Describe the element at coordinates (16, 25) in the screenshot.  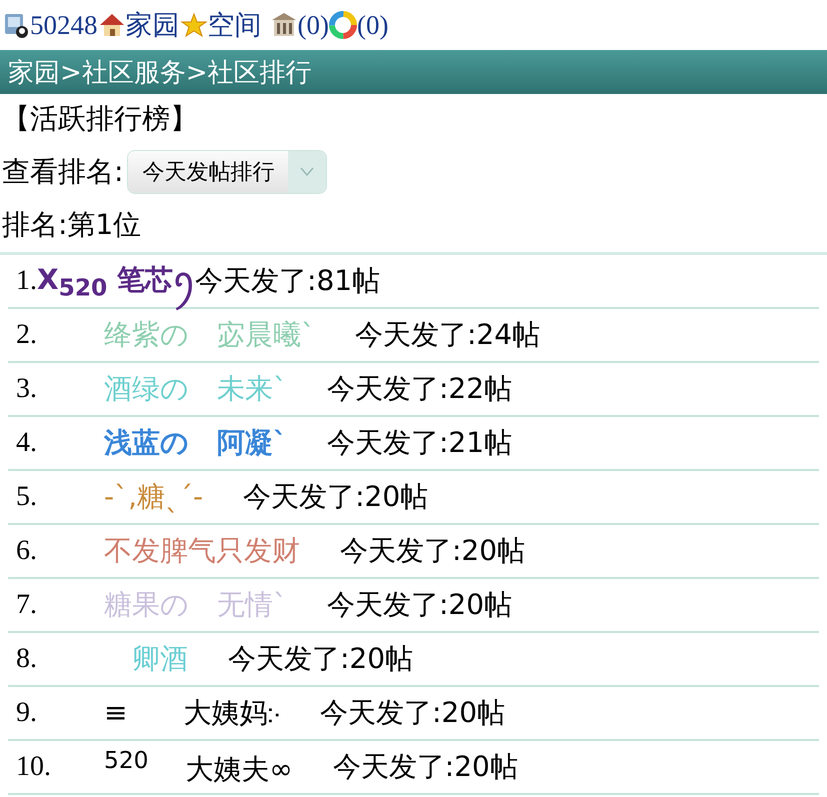
I see `computer-icon` at that location.